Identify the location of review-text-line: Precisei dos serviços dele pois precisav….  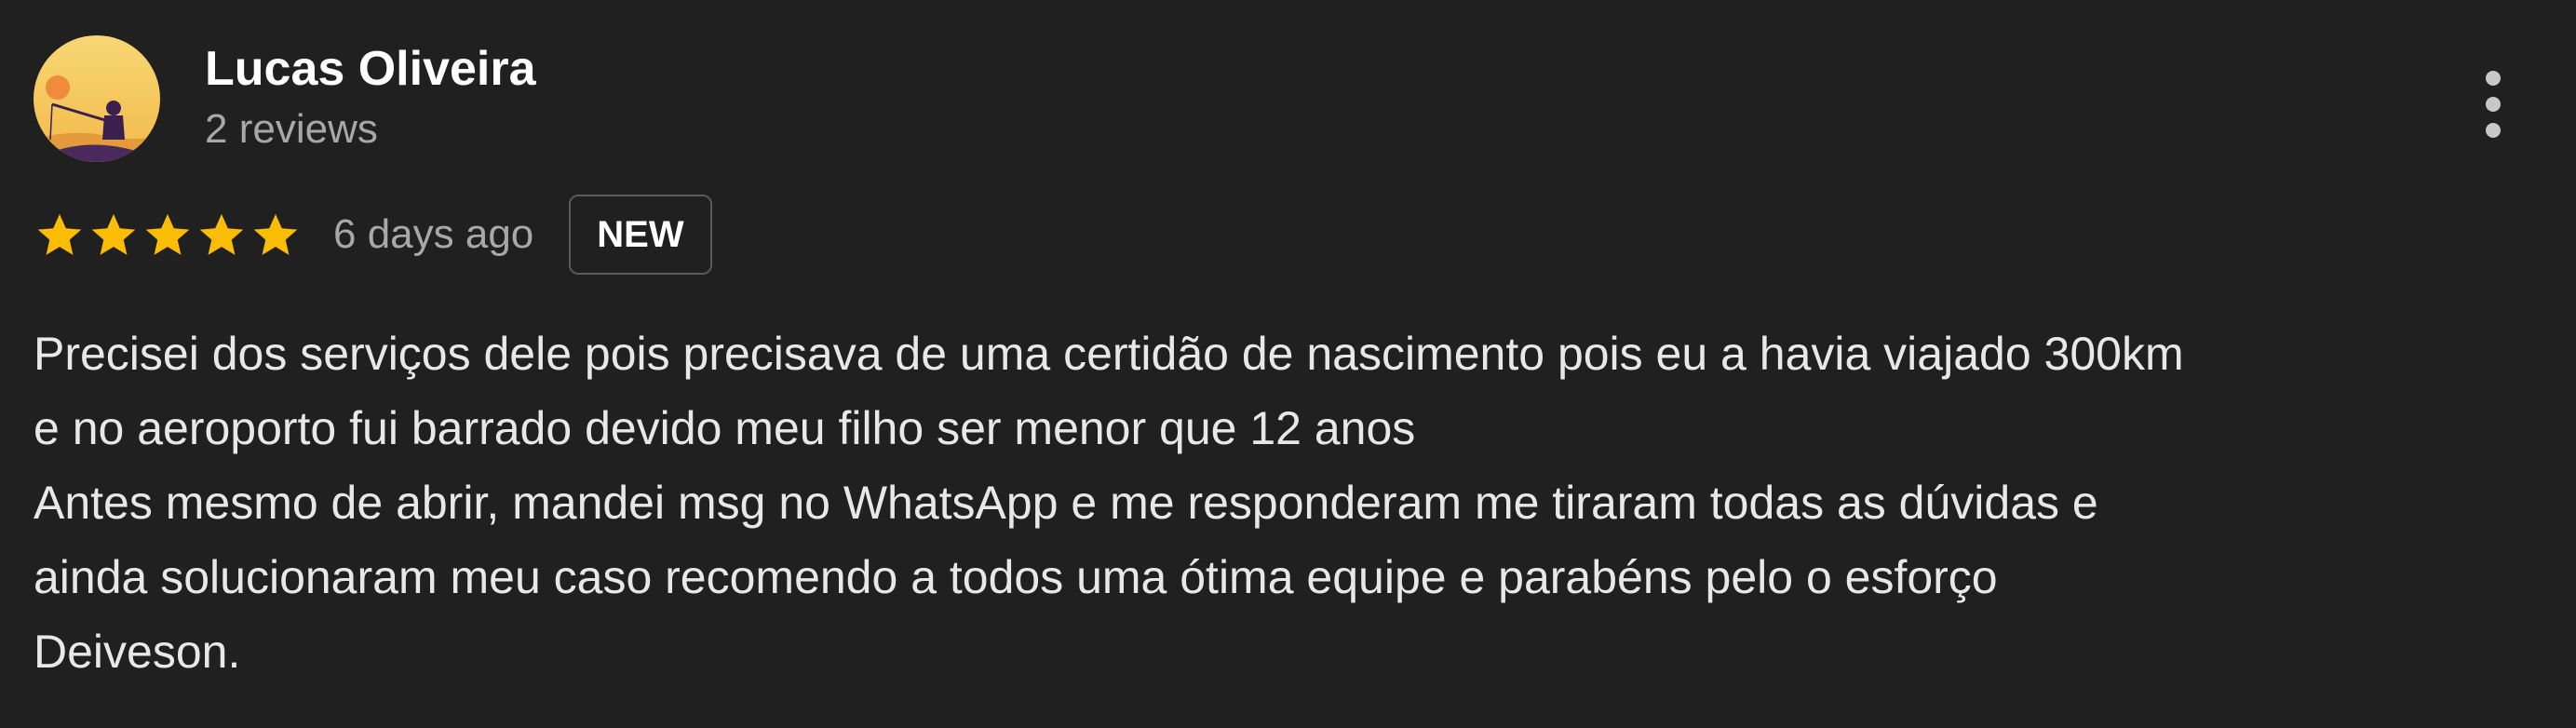
(1109, 354).